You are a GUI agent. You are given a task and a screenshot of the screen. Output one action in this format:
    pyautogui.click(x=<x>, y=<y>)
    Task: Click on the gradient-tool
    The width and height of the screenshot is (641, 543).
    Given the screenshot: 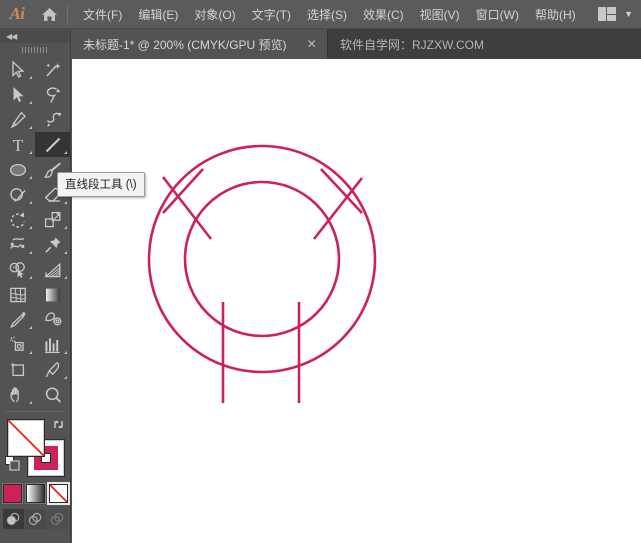 What is the action you would take?
    pyautogui.click(x=52, y=294)
    